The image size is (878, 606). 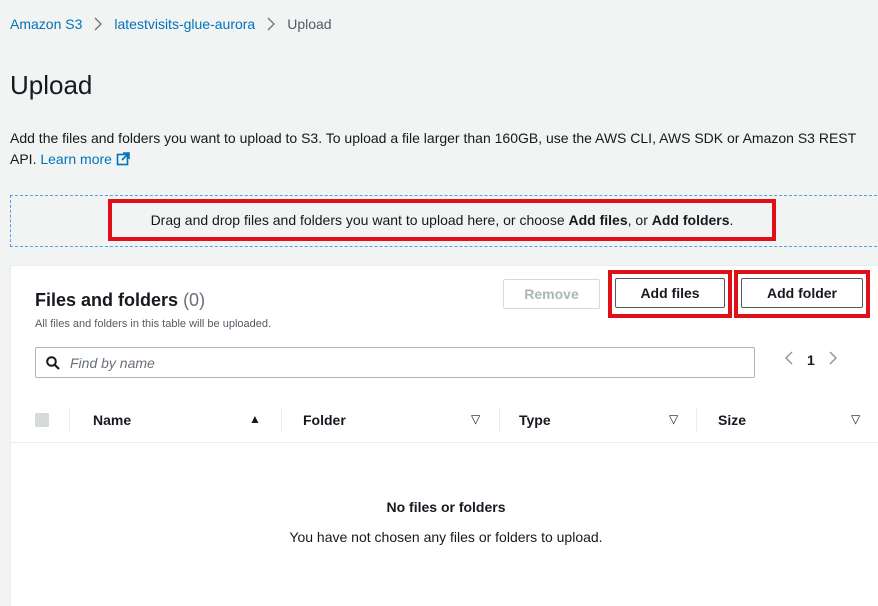 I want to click on learn-more-link: Learn more, so click(x=85, y=159).